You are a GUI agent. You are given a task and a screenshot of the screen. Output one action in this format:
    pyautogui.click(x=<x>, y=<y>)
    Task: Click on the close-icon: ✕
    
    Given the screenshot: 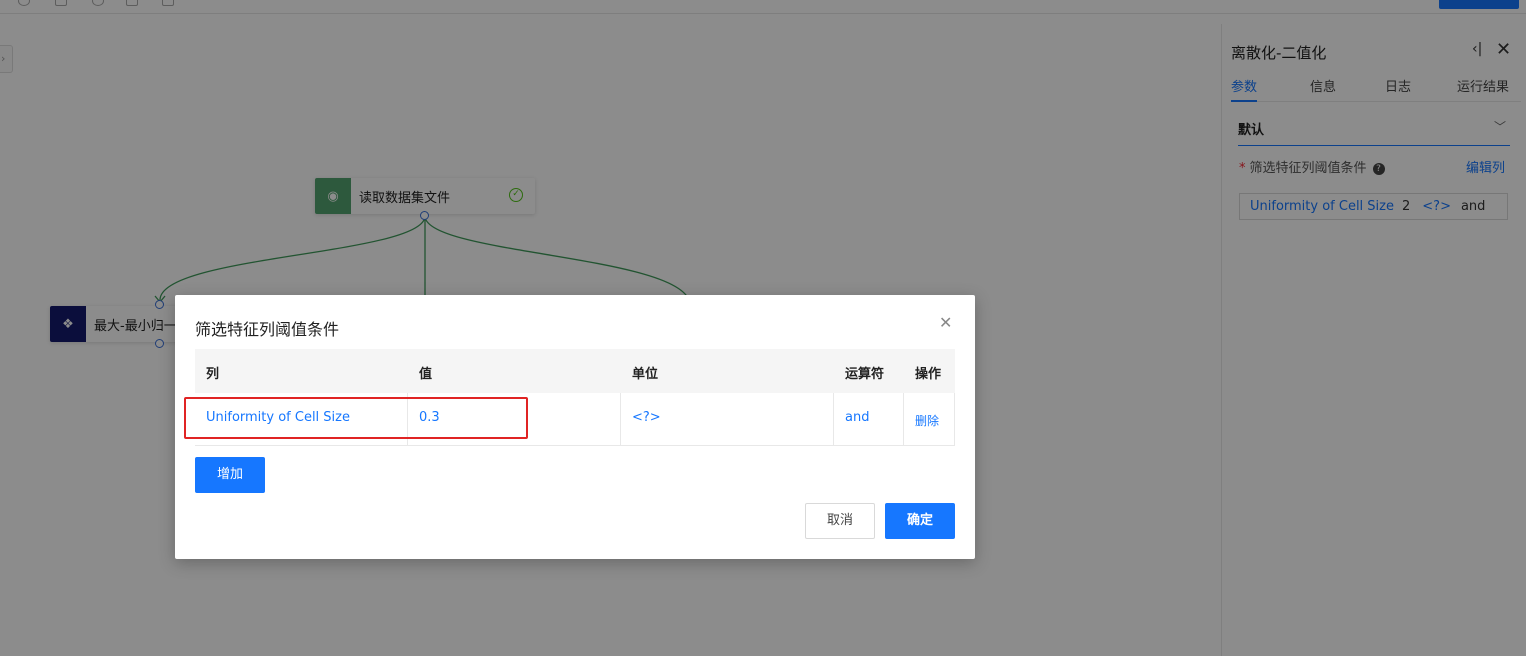 What is the action you would take?
    pyautogui.click(x=945, y=322)
    